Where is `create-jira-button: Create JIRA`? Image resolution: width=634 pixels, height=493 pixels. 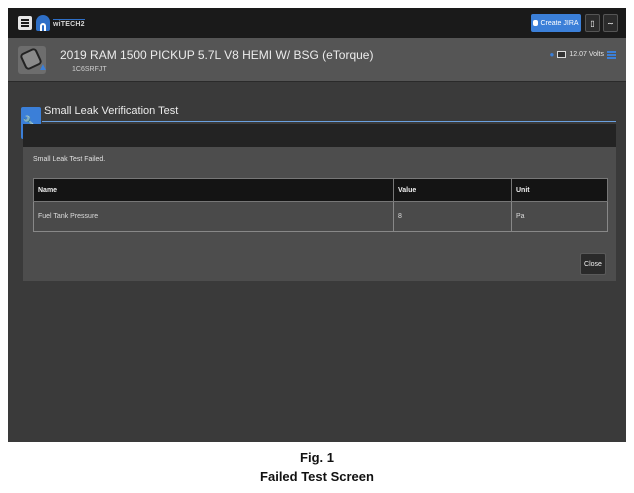
create-jira-button: Create JIRA is located at coordinates (556, 23).